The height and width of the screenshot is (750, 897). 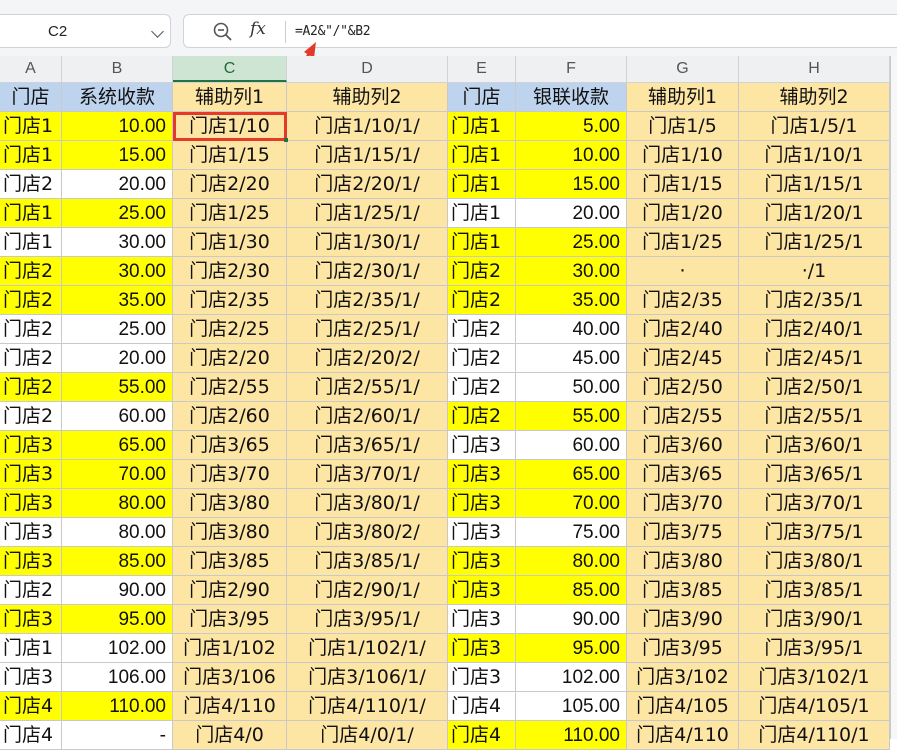 I want to click on cell-g15: 门店3/70, so click(x=683, y=503).